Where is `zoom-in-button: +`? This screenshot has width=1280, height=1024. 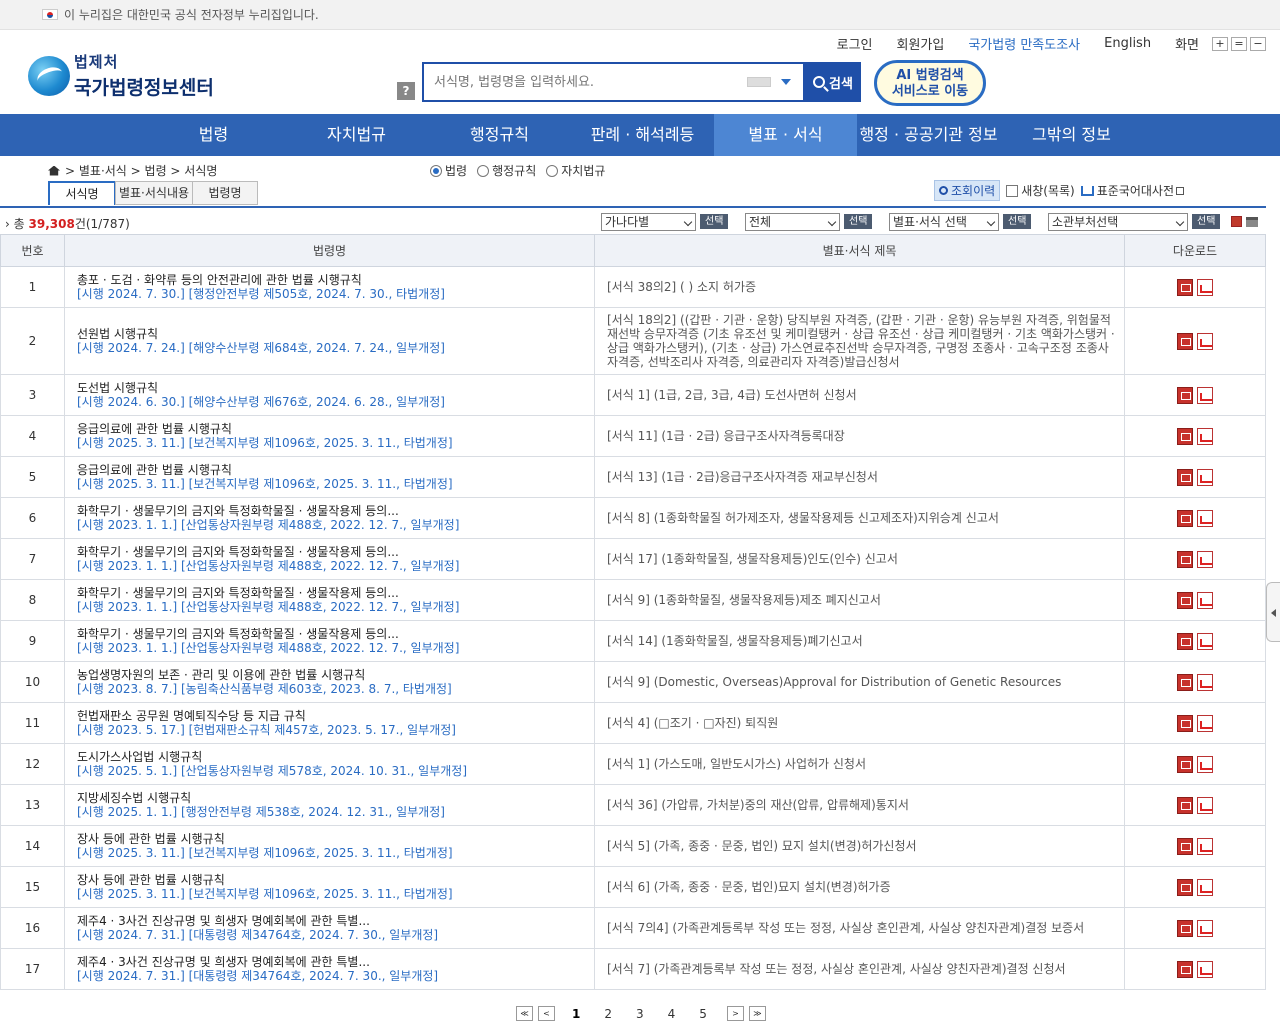
zoom-in-button: + is located at coordinates (1220, 43).